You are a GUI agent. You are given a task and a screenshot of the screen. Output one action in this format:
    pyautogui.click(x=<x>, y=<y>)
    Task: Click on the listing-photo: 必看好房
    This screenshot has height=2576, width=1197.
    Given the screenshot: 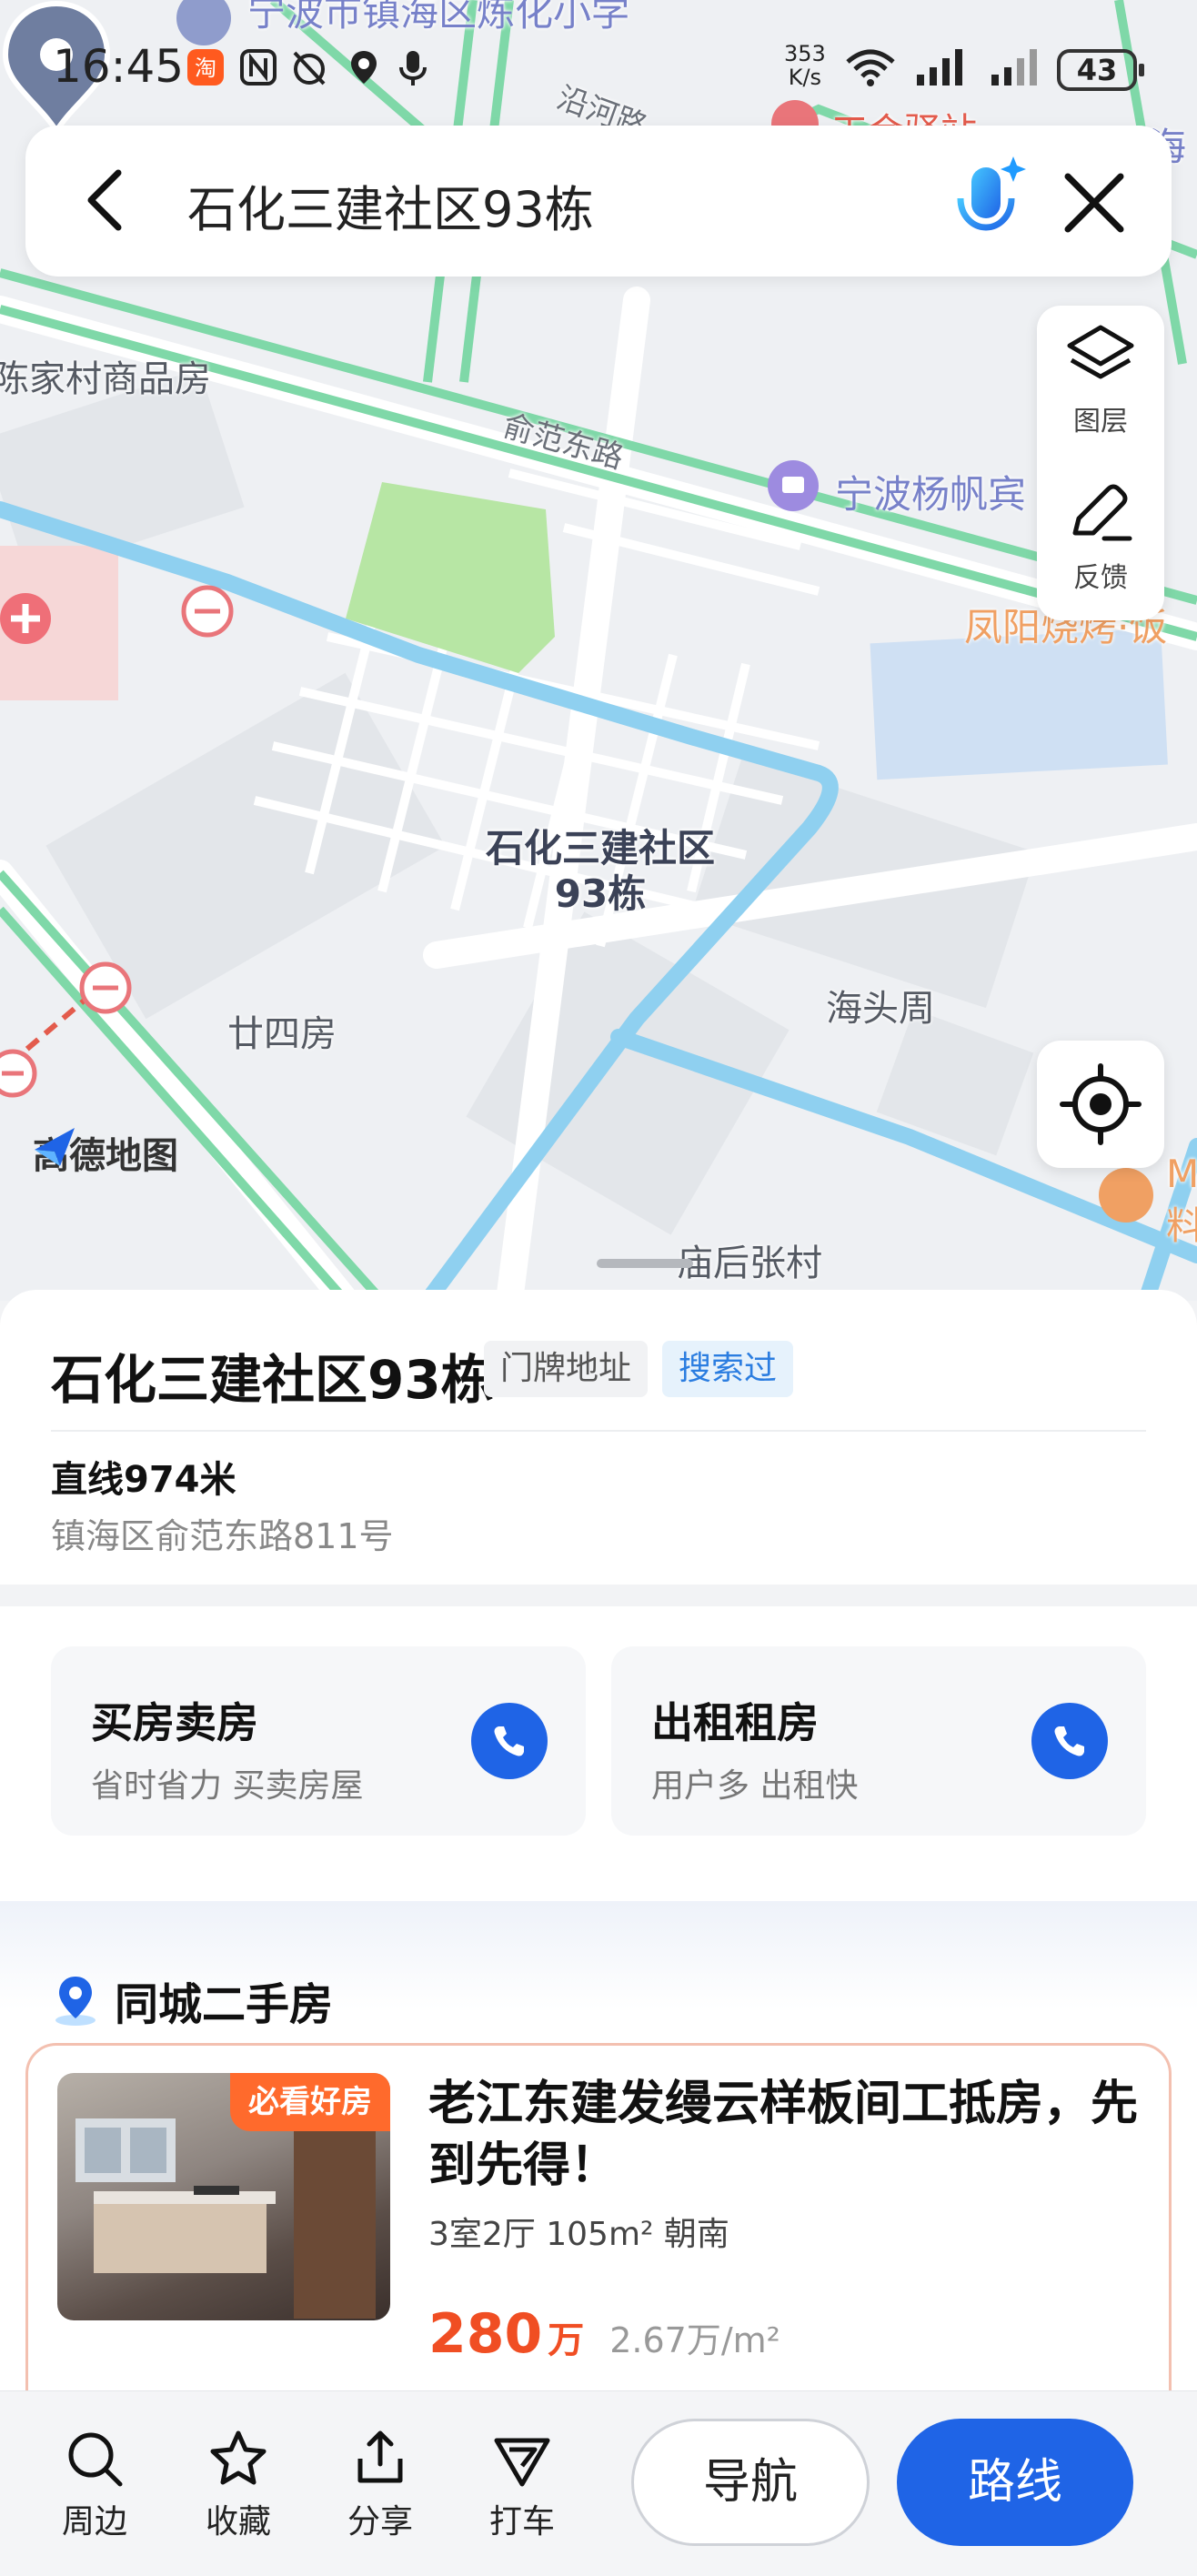 What is the action you would take?
    pyautogui.click(x=223, y=2196)
    